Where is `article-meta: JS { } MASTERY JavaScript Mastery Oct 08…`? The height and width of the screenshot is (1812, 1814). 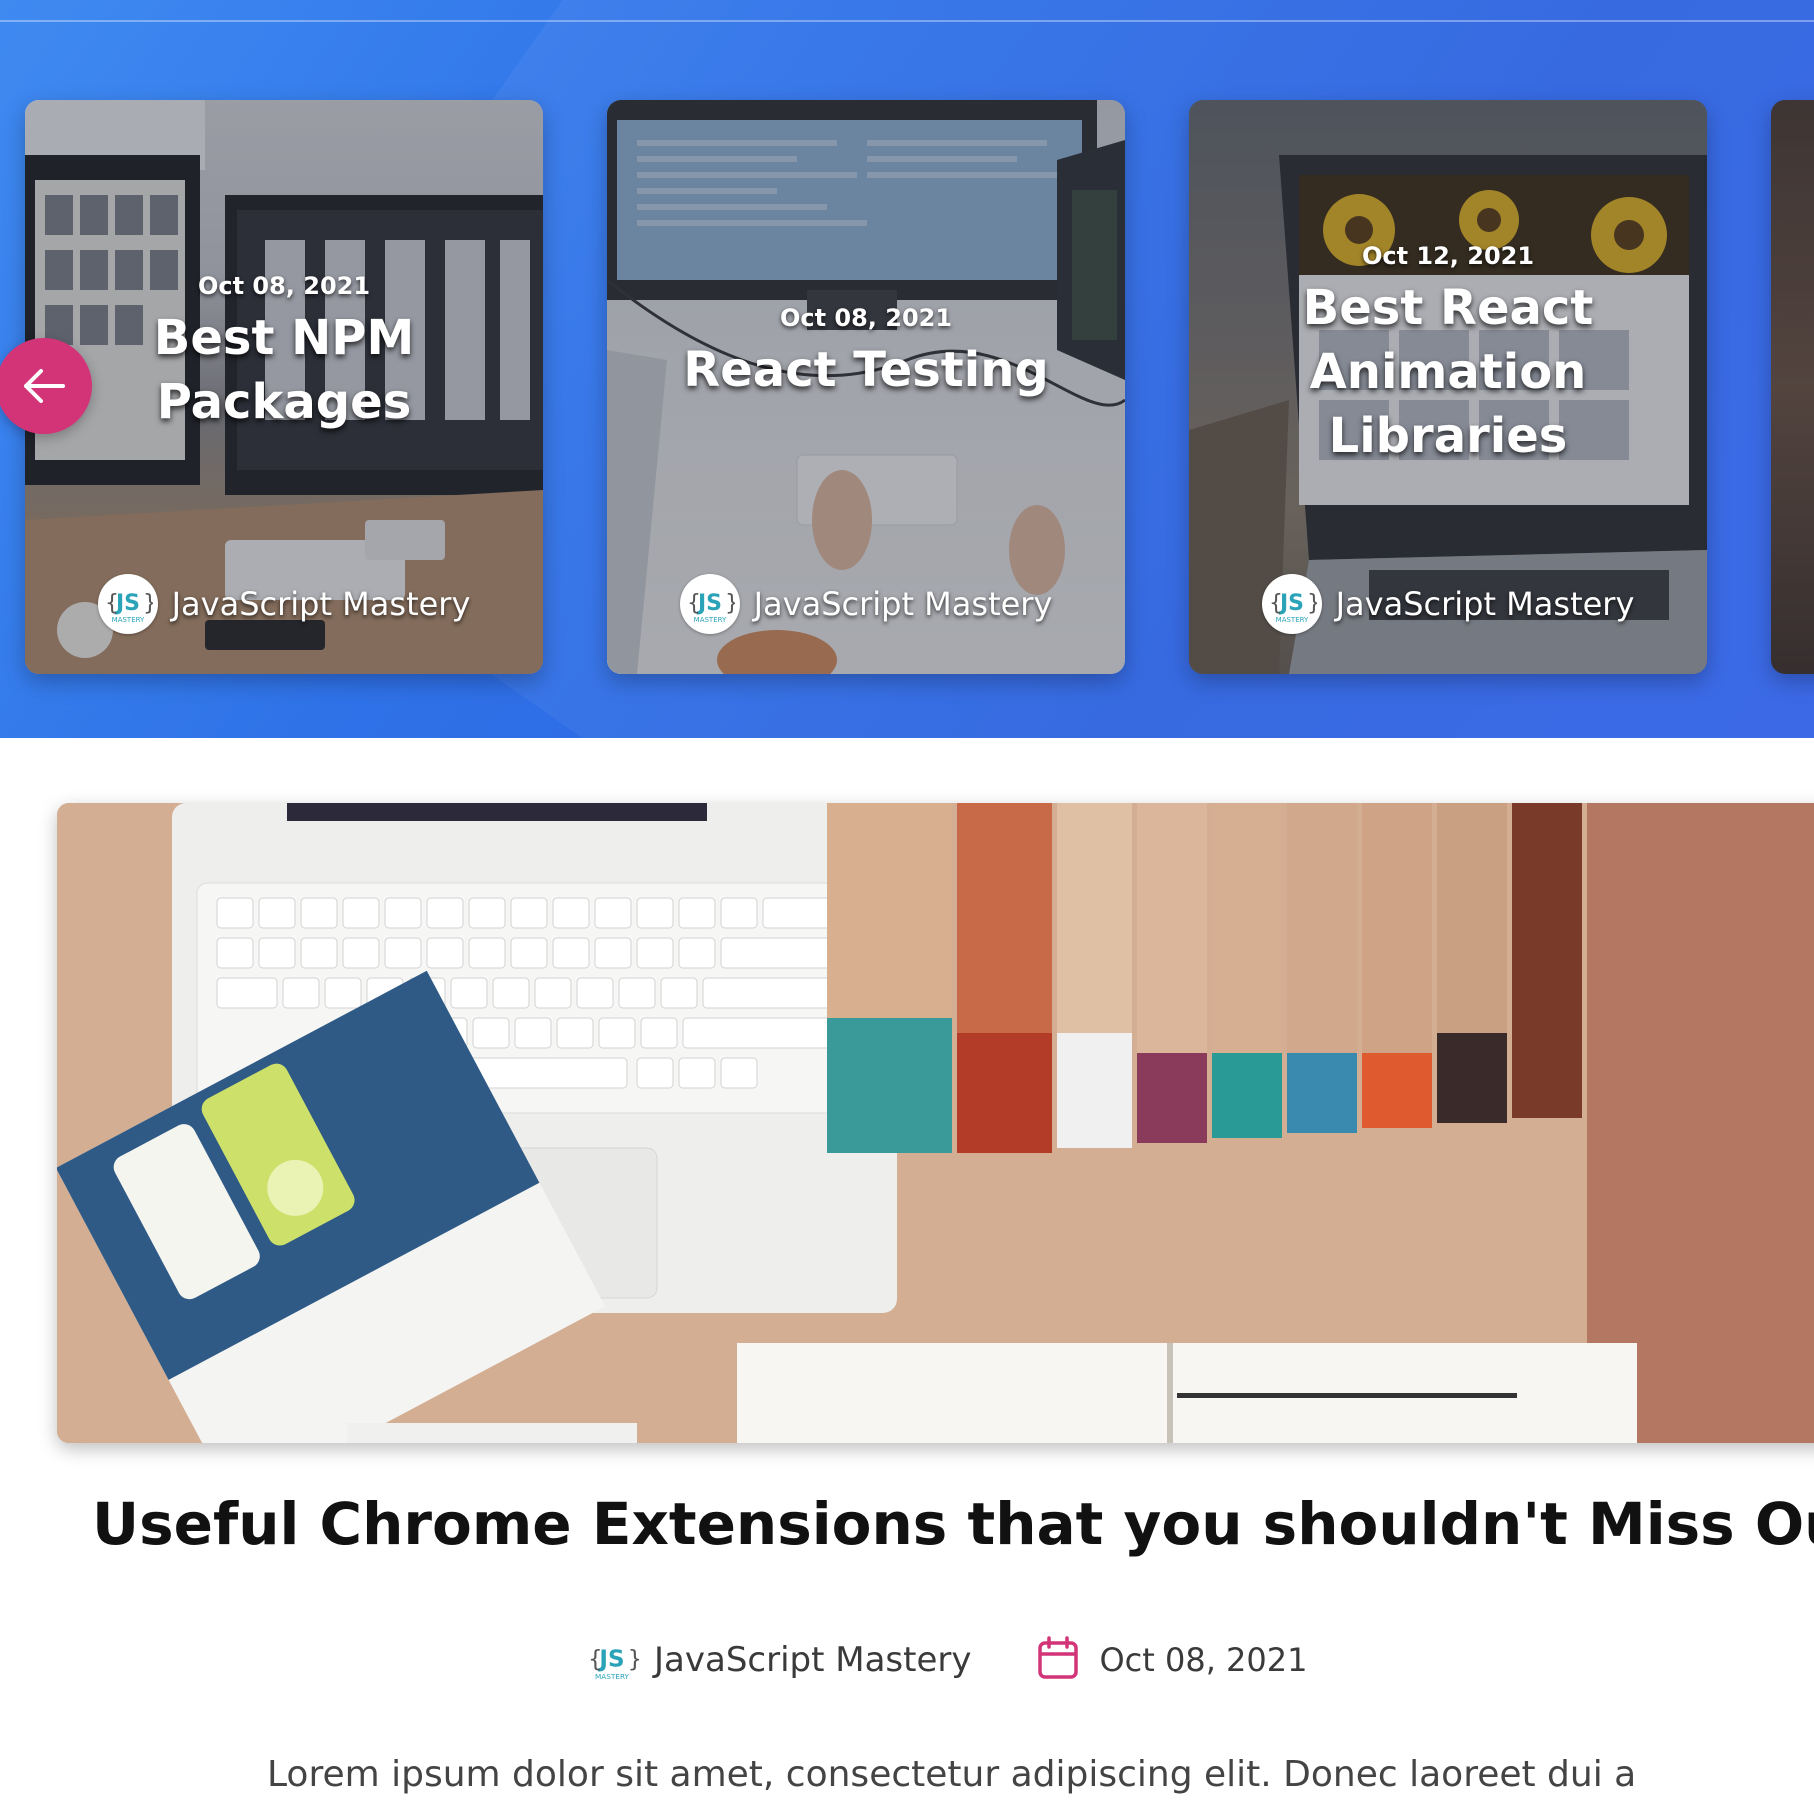
article-meta: JS { } MASTERY JavaScript Mastery Oct 08… is located at coordinates (945, 1660).